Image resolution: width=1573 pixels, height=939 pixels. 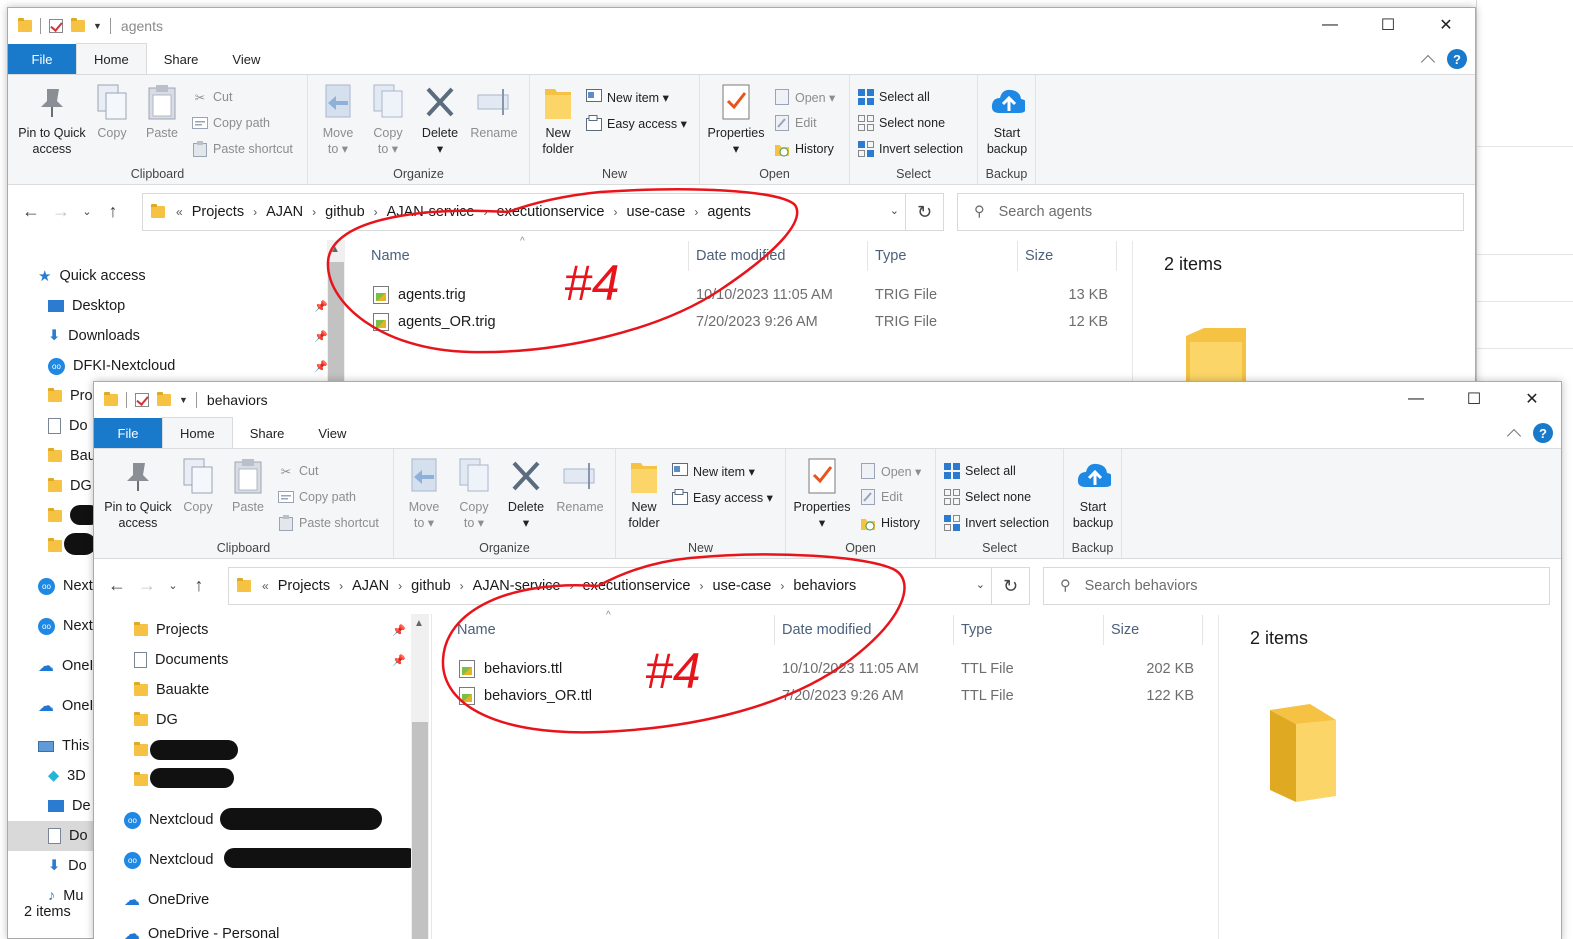 What do you see at coordinates (201, 929) in the screenshot?
I see `nav-item: ☁ OneDrive - Personal` at bounding box center [201, 929].